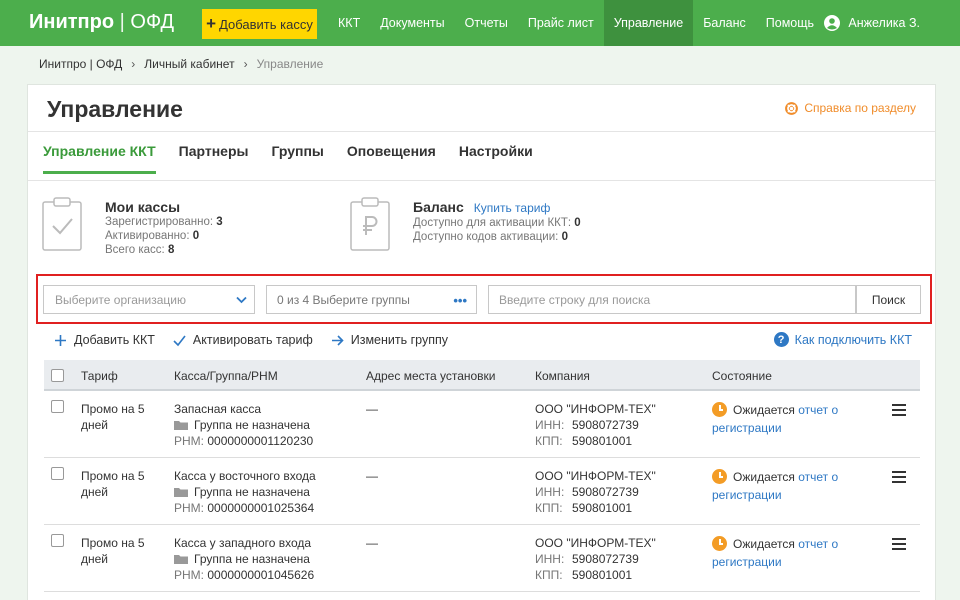 The height and width of the screenshot is (600, 960). What do you see at coordinates (149, 299) in the screenshot?
I see `organization-select: Выберите организацию` at bounding box center [149, 299].